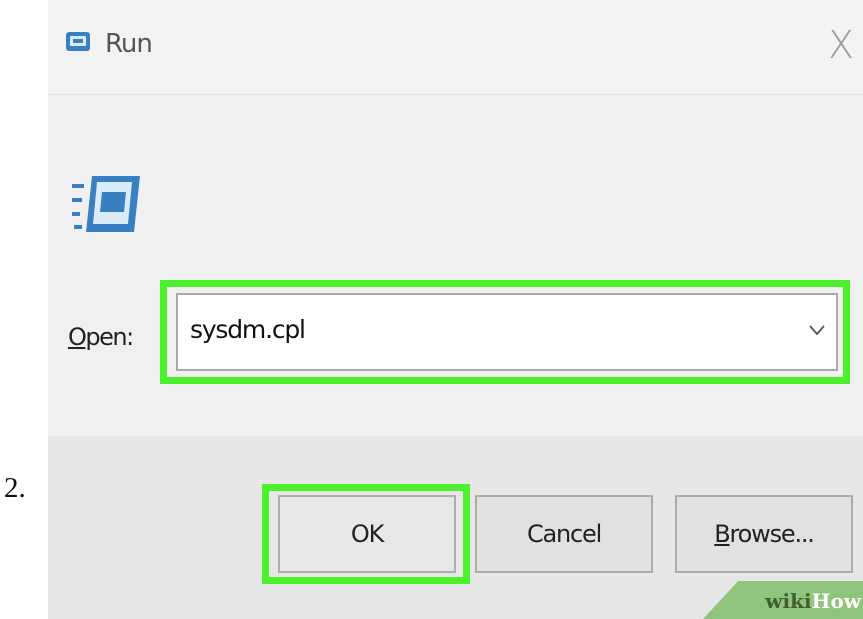 The image size is (863, 619). What do you see at coordinates (722, 534) in the screenshot?
I see `browse-mnemonic: B` at bounding box center [722, 534].